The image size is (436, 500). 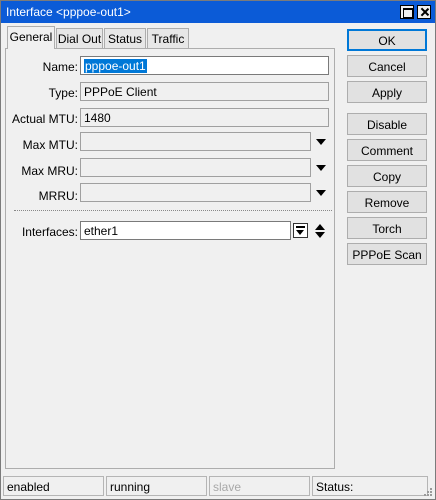 I want to click on pppoe-scan-button-label: PPPoE Scan, so click(x=387, y=255).